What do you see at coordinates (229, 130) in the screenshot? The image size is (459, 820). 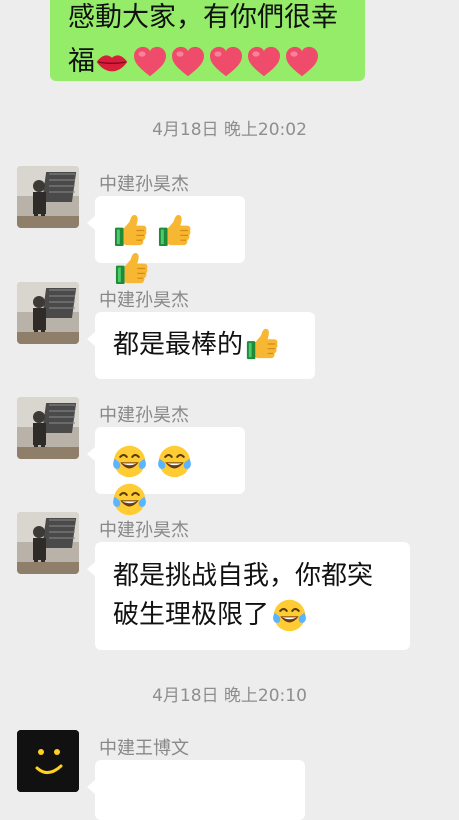 I see `timestamp: 4月18日 晚上20:02` at bounding box center [229, 130].